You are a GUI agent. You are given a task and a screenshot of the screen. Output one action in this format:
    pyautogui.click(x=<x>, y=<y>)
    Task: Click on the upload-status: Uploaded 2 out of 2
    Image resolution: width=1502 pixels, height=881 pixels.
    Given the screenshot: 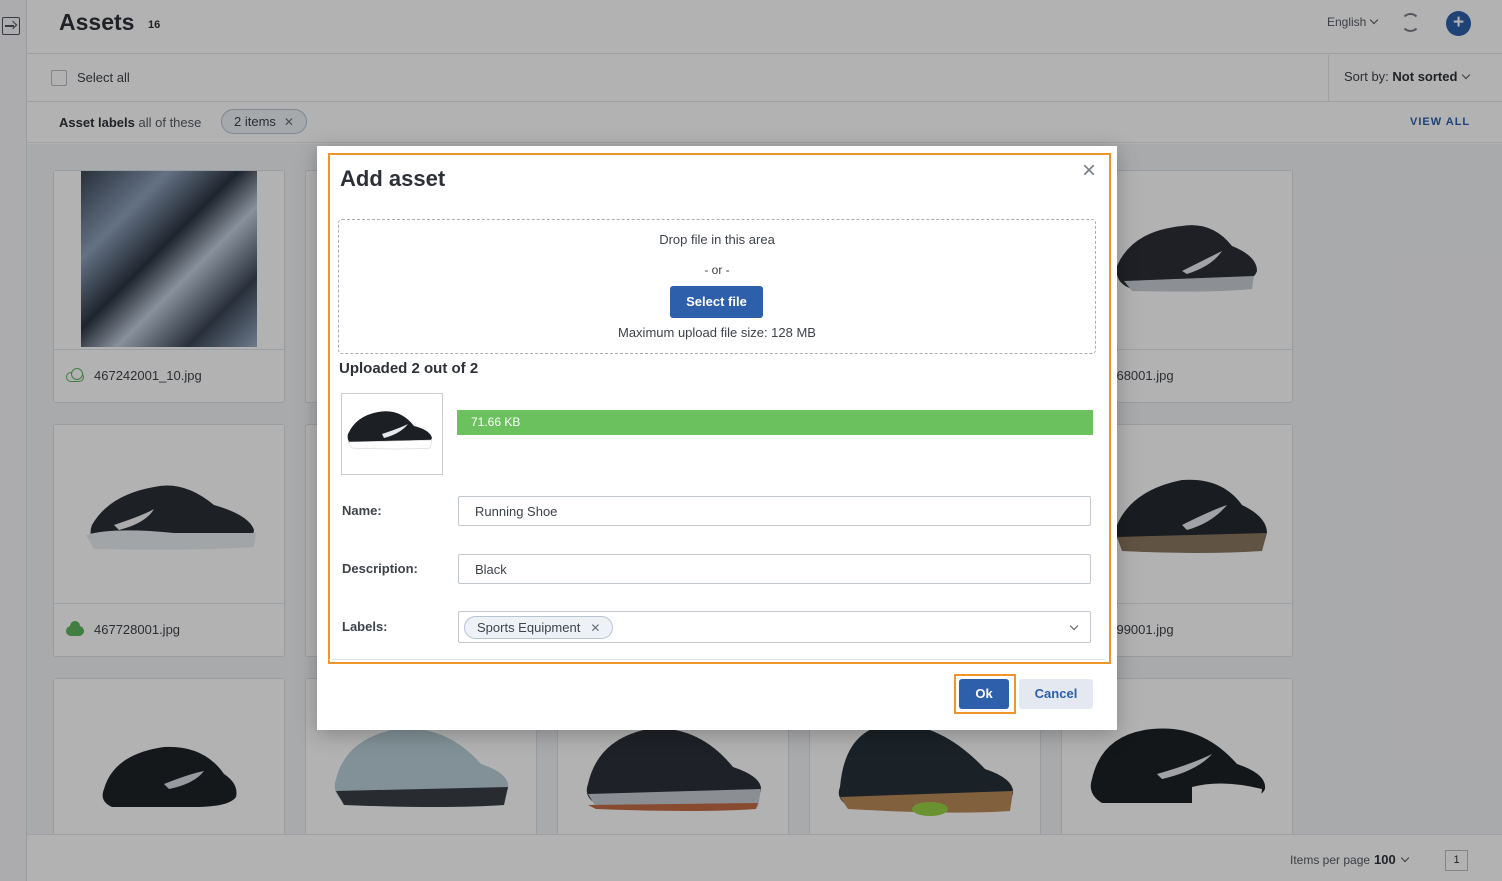 What is the action you would take?
    pyautogui.click(x=409, y=368)
    